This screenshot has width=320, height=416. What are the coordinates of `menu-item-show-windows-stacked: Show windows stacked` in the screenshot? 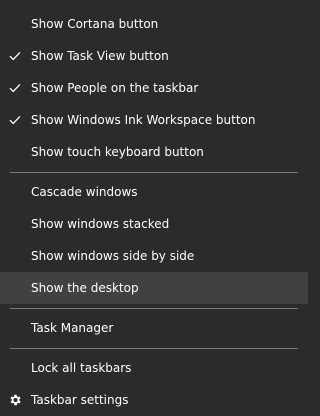 It's located at (154, 224).